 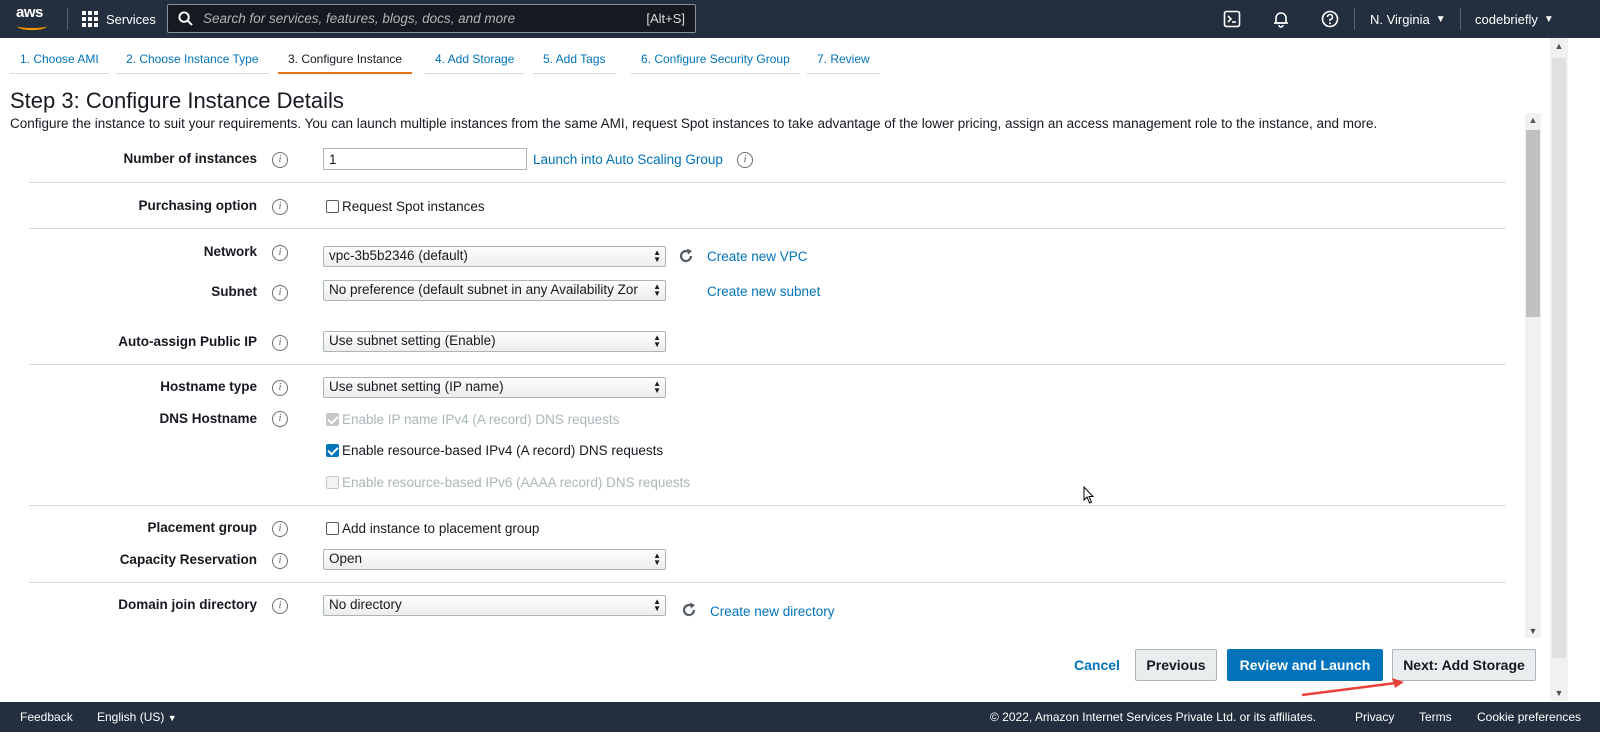 What do you see at coordinates (208, 386) in the screenshot?
I see `hostname-type-label: Hostname type` at bounding box center [208, 386].